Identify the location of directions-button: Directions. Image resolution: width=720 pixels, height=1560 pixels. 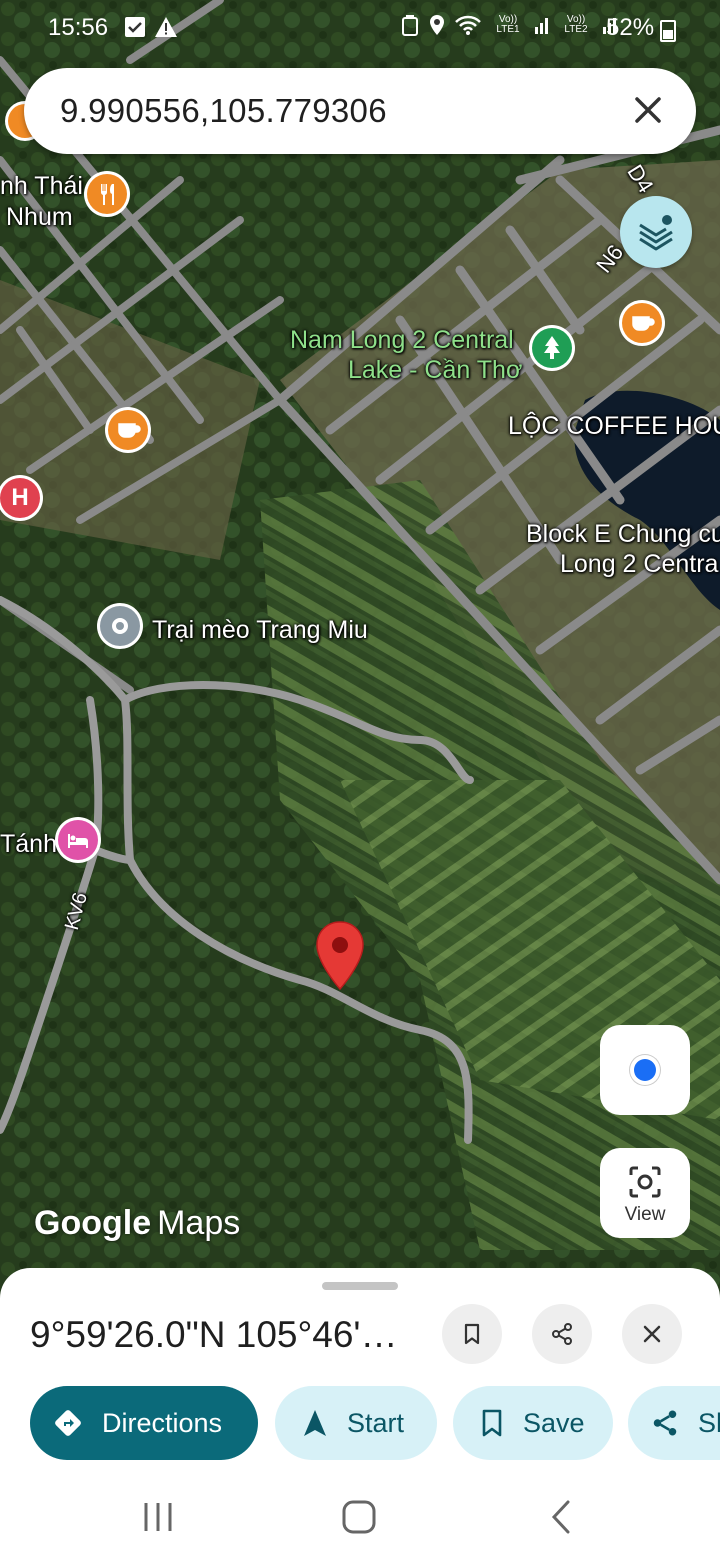
(144, 1423).